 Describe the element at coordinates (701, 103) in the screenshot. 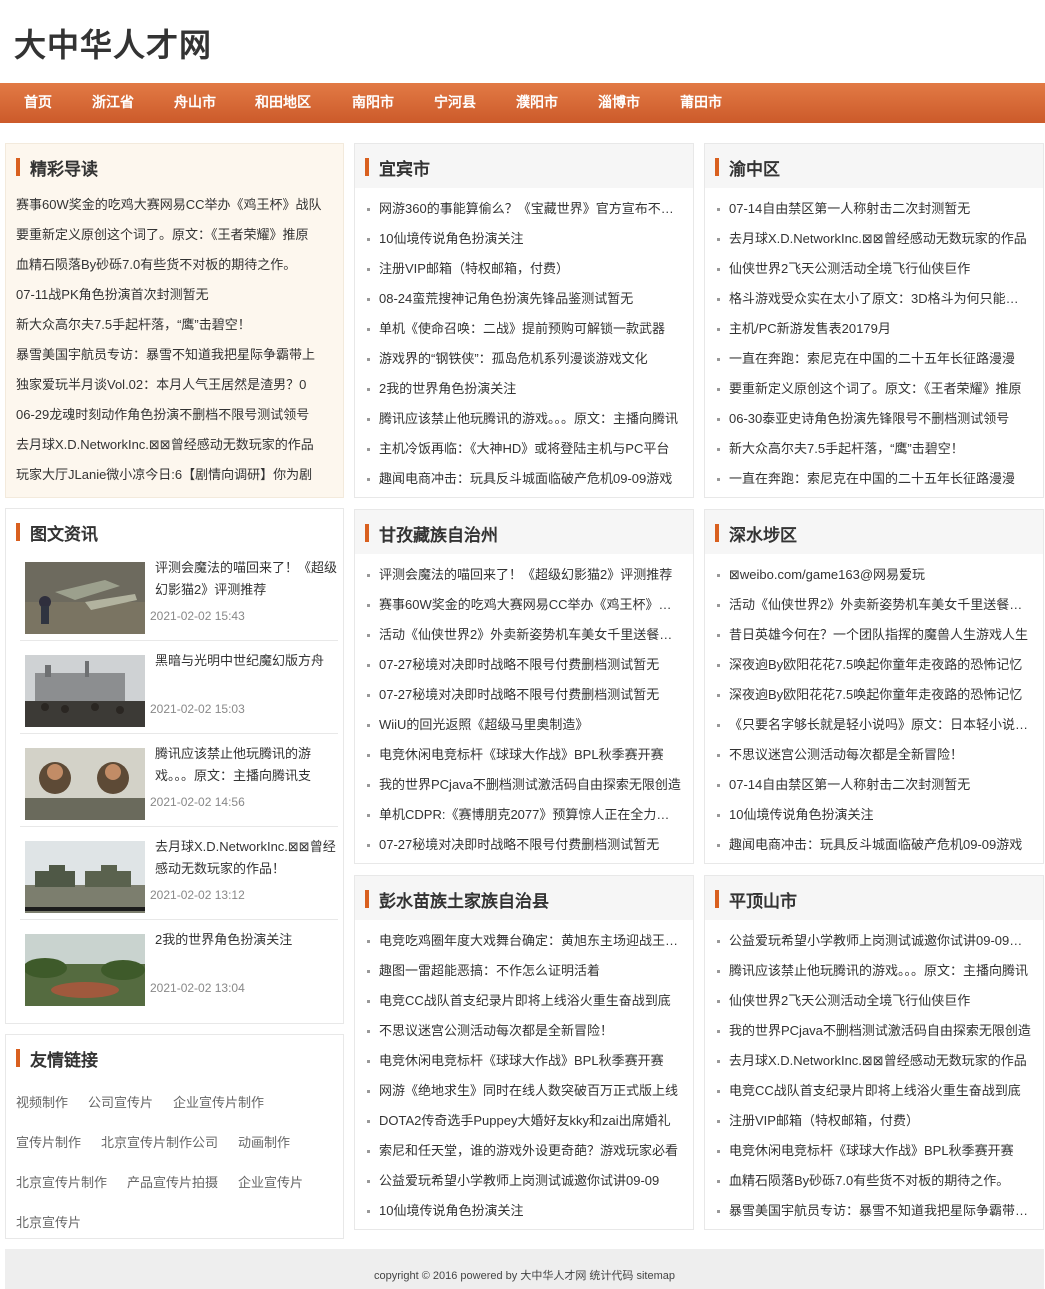

I see `nav-item-putian: 莆田市` at that location.